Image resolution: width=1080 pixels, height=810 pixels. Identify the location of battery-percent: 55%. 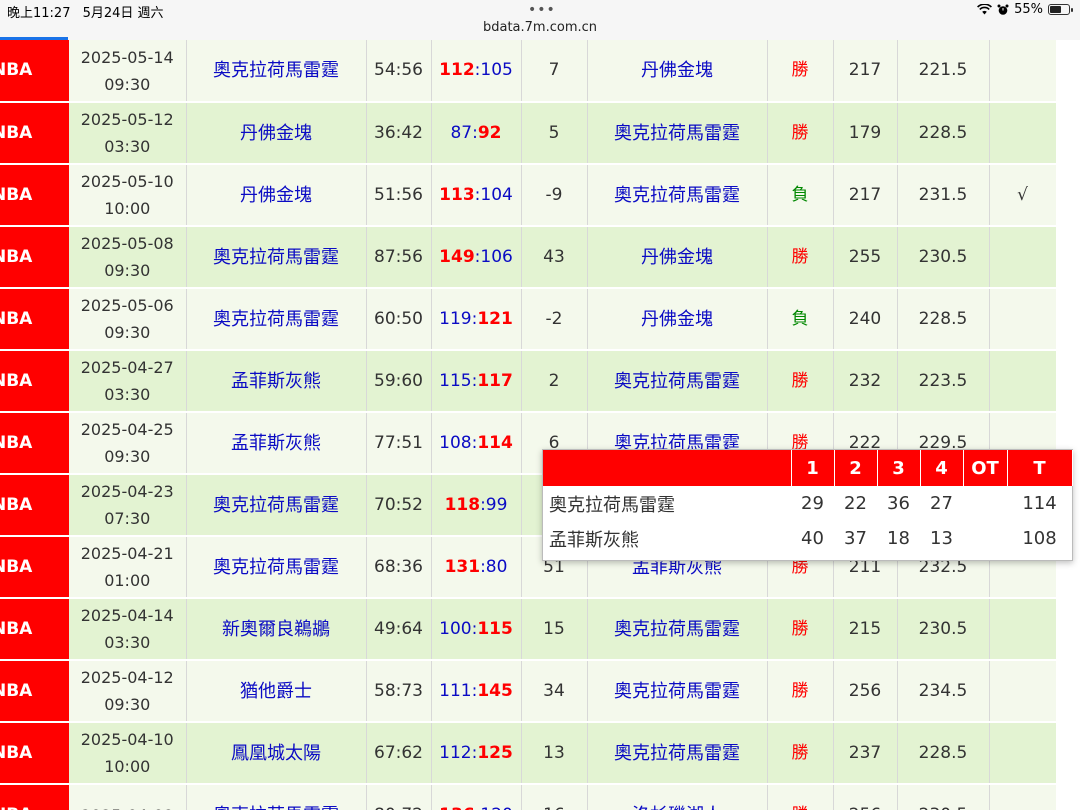
(1028, 9).